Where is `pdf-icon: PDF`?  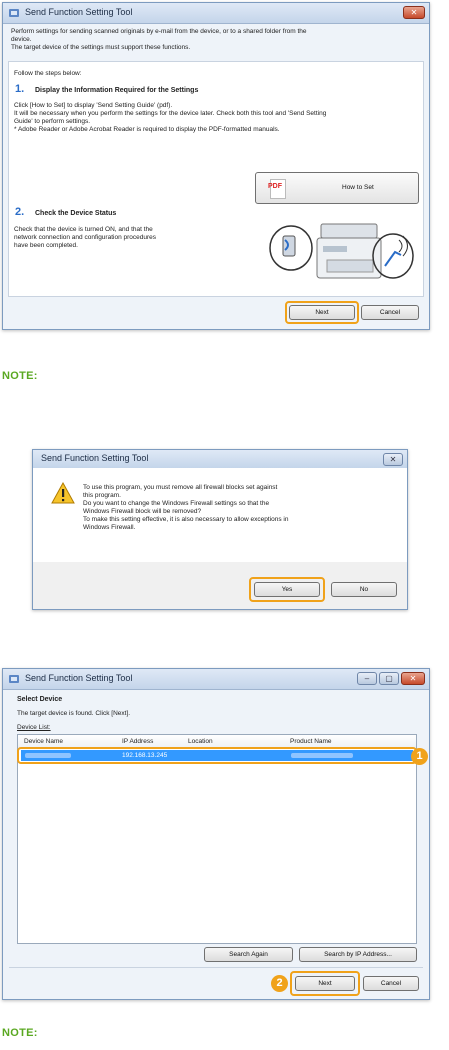 pdf-icon: PDF is located at coordinates (277, 189).